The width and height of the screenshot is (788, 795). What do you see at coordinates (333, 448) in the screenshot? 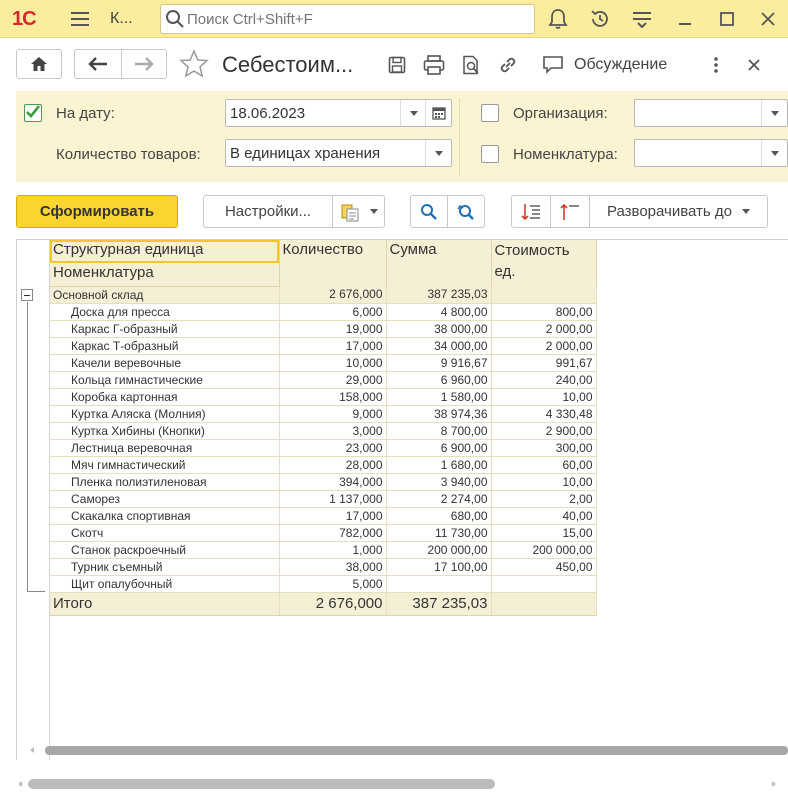
I see `item-quantity: 23,000` at bounding box center [333, 448].